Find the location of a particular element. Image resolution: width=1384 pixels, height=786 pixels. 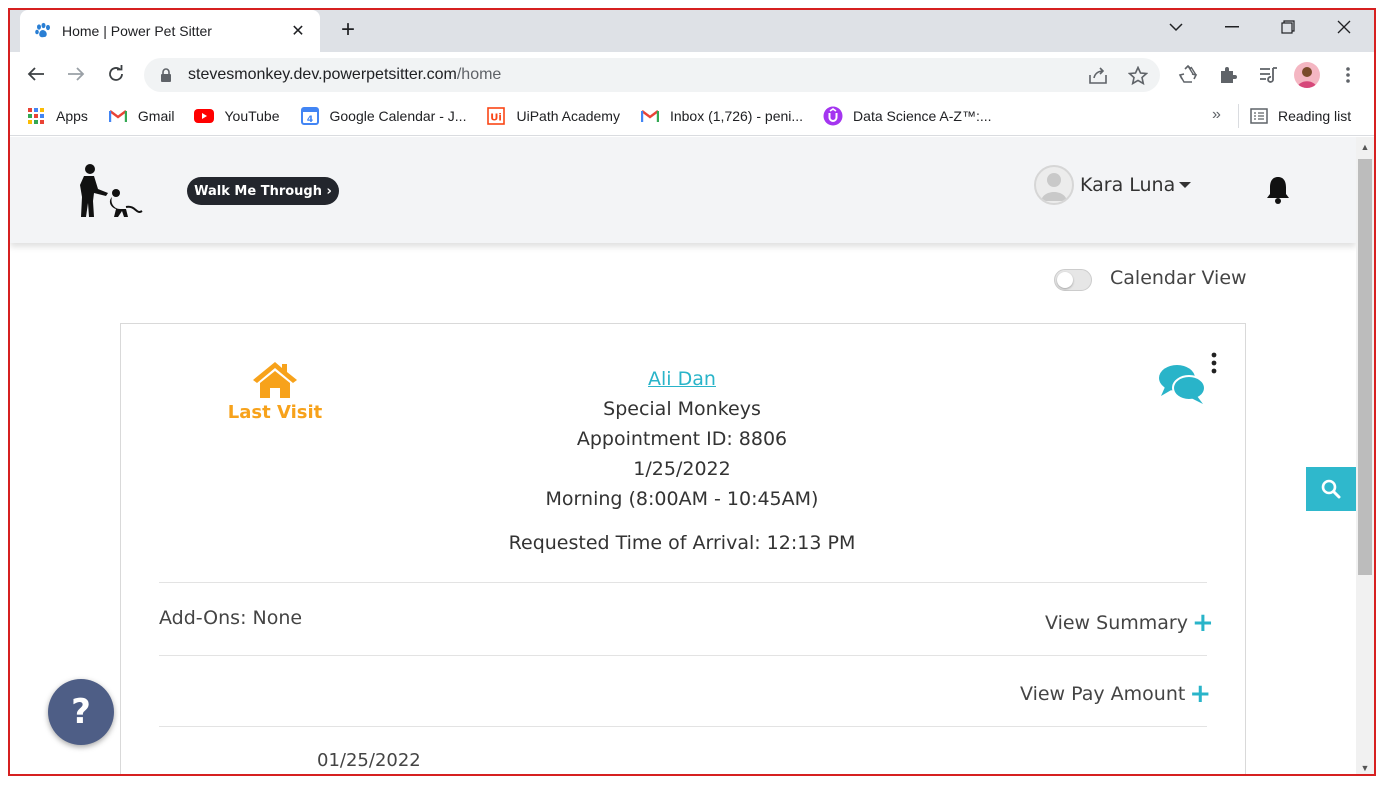

last-visit-label: Last Visit is located at coordinates (275, 412).